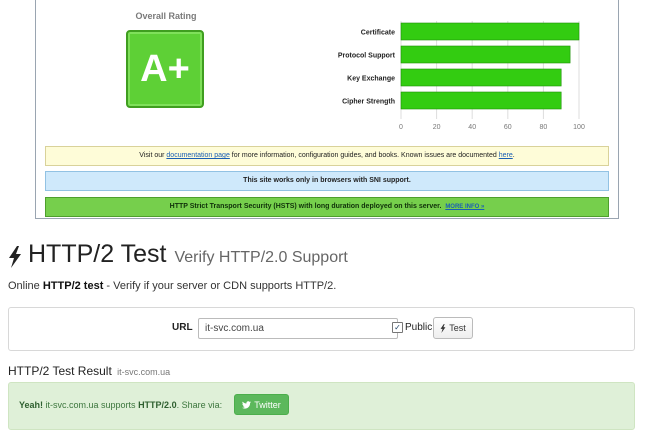 Image resolution: width=650 pixels, height=433 pixels. Describe the element at coordinates (453, 328) in the screenshot. I see `test-button: Test` at that location.